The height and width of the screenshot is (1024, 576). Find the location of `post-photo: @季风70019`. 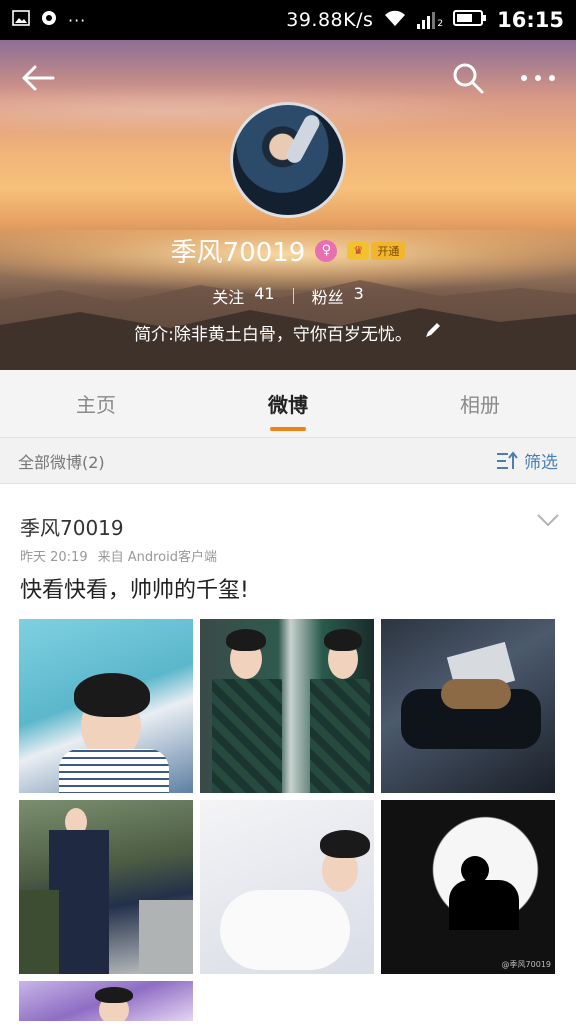

post-photo: @季风70019 is located at coordinates (468, 887).